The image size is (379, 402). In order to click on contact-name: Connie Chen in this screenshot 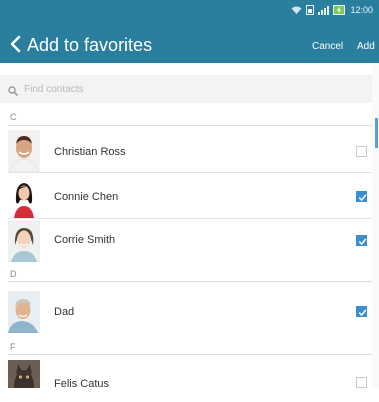, I will do `click(86, 197)`.